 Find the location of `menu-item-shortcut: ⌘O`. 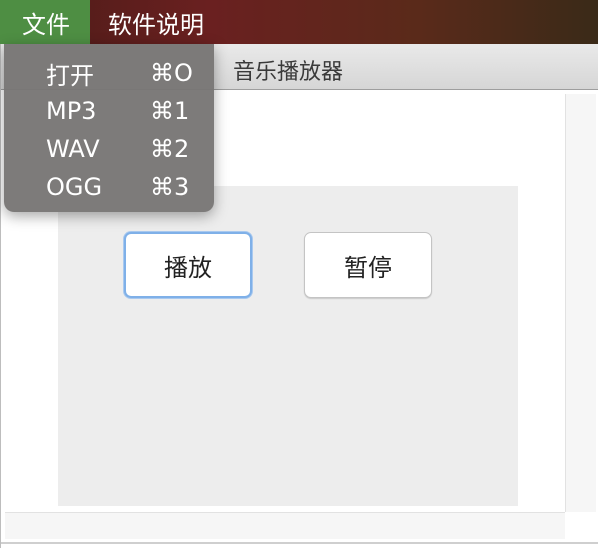

menu-item-shortcut: ⌘O is located at coordinates (171, 73).